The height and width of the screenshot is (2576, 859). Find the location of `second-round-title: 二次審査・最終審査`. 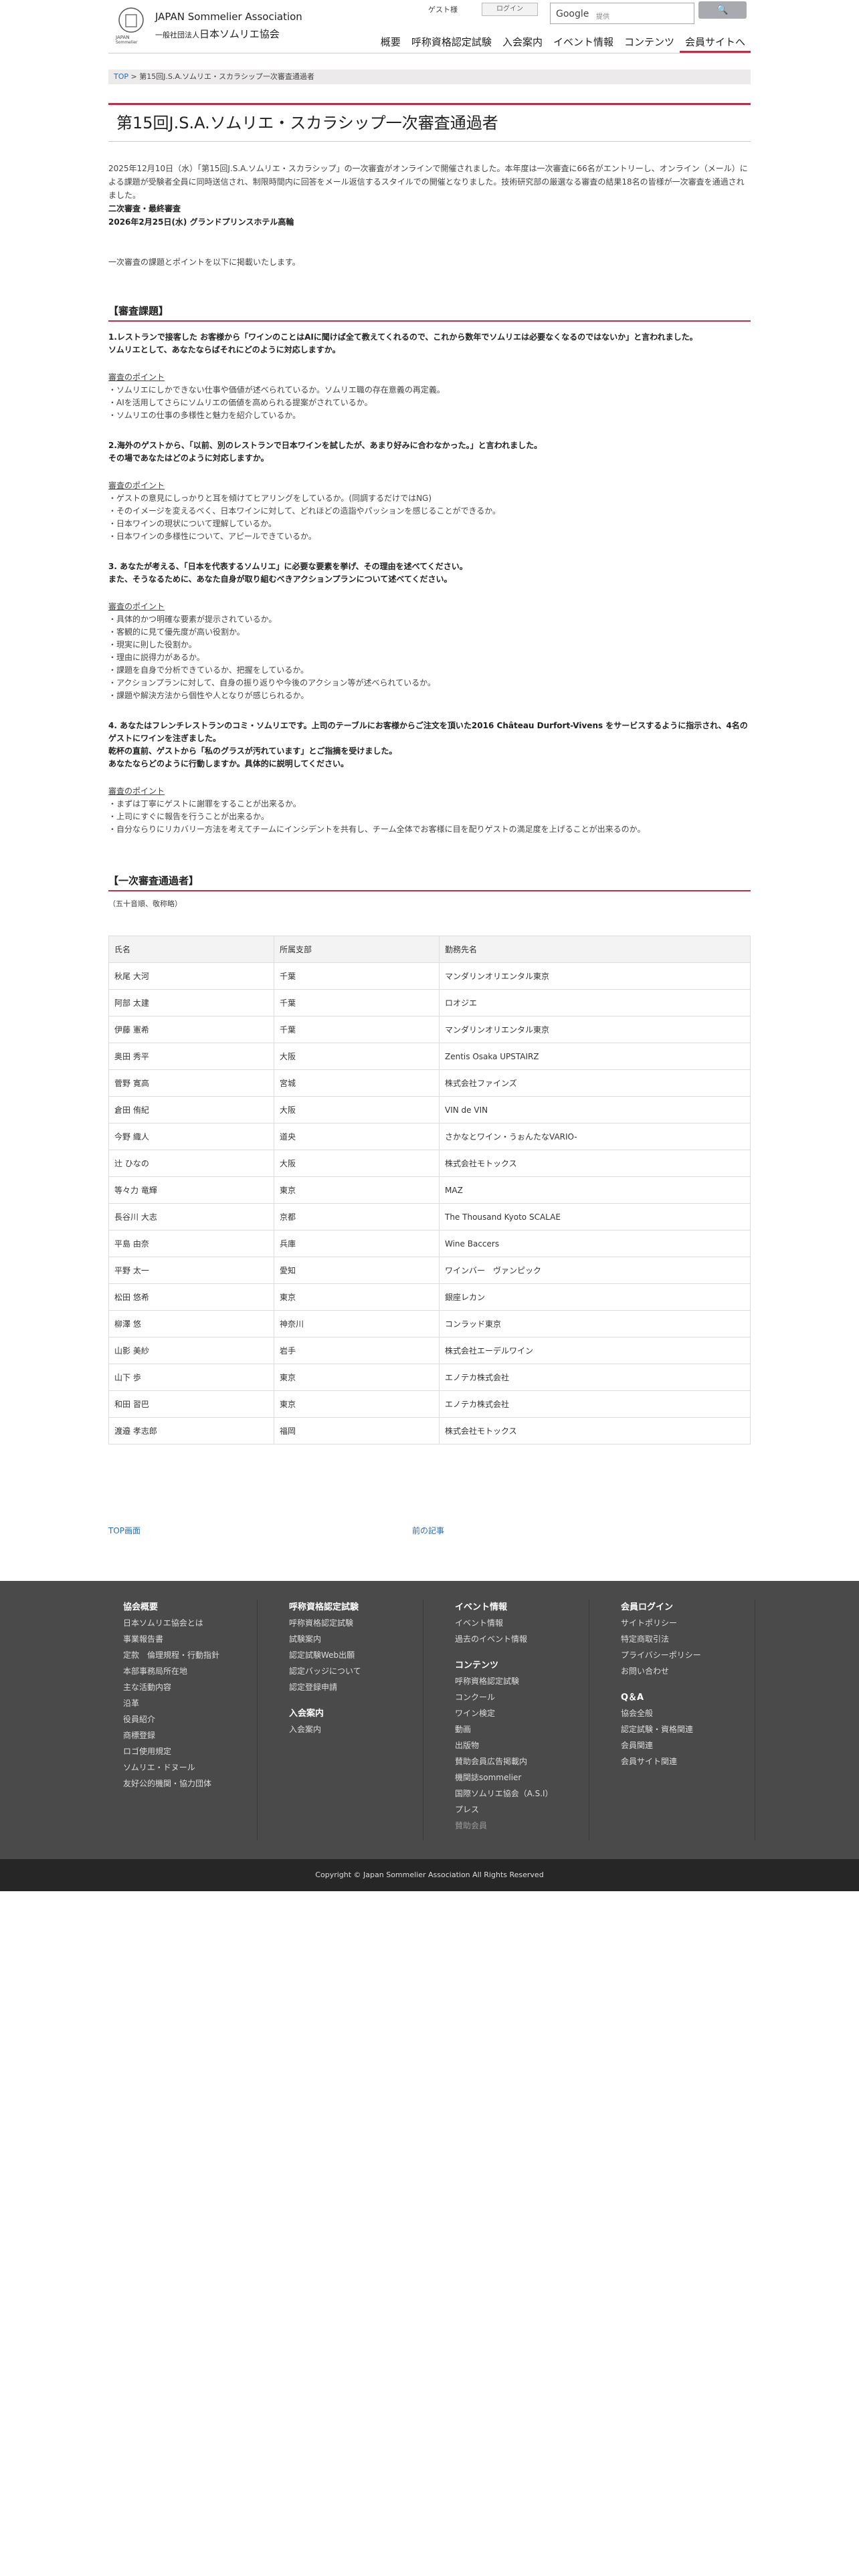

second-round-title: 二次審査・最終審査 is located at coordinates (144, 208).